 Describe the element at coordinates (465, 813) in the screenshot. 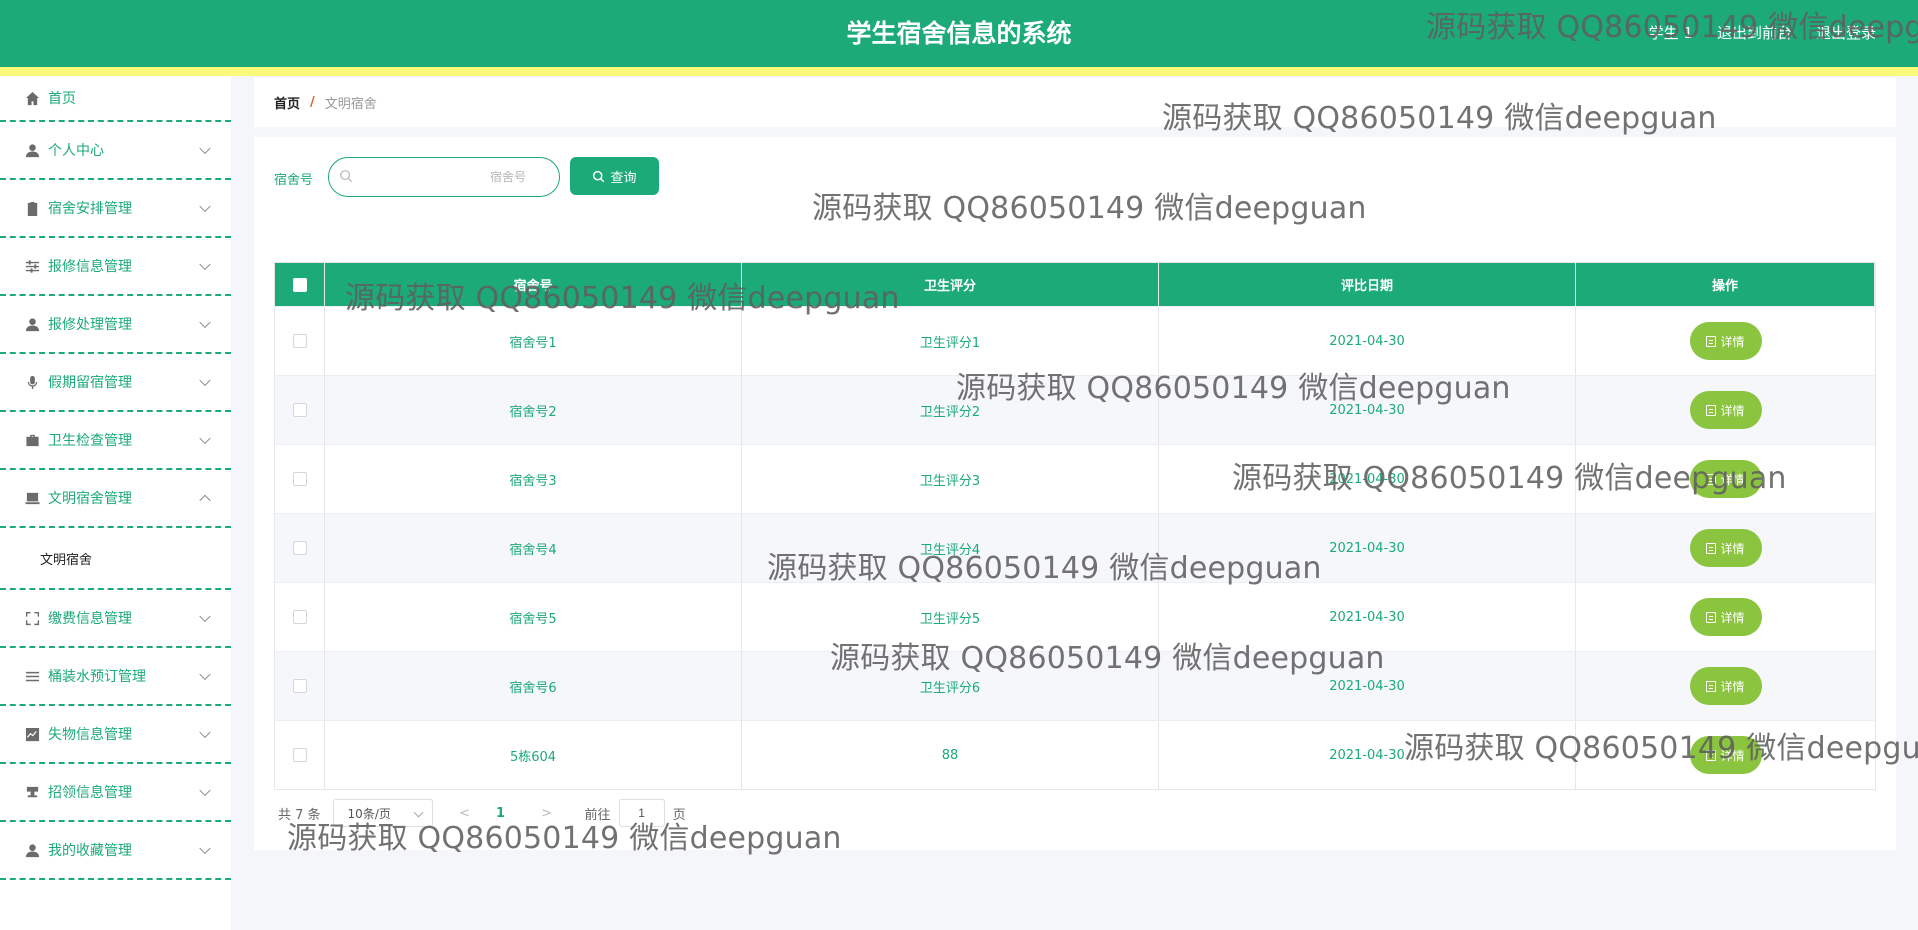

I see `prev-page-button: <` at that location.